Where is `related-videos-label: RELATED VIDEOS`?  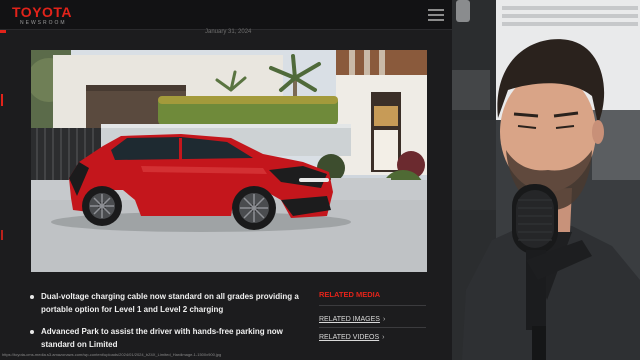
related-videos-label: RELATED VIDEOS is located at coordinates (349, 337).